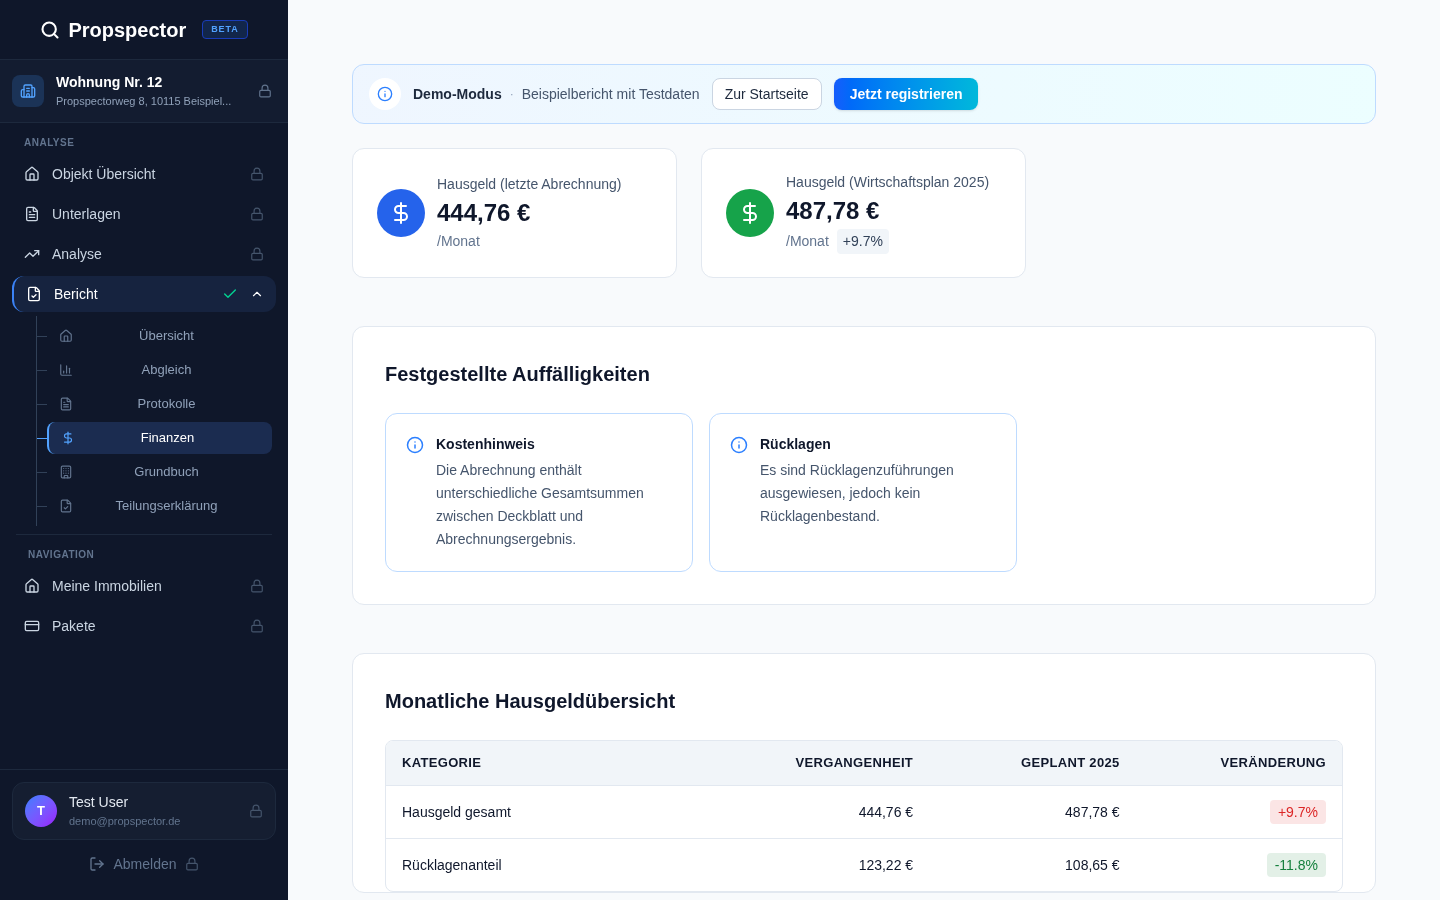 Image resolution: width=1440 pixels, height=900 pixels. I want to click on subnav-label: Grundbuch, so click(166, 472).